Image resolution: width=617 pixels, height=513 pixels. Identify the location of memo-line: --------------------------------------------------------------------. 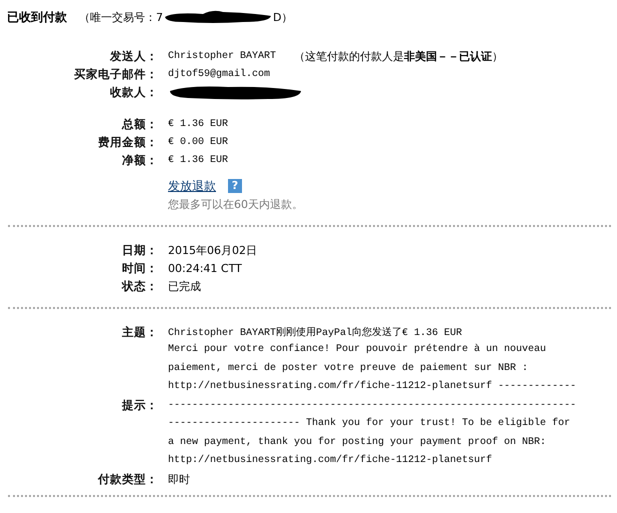
(372, 405).